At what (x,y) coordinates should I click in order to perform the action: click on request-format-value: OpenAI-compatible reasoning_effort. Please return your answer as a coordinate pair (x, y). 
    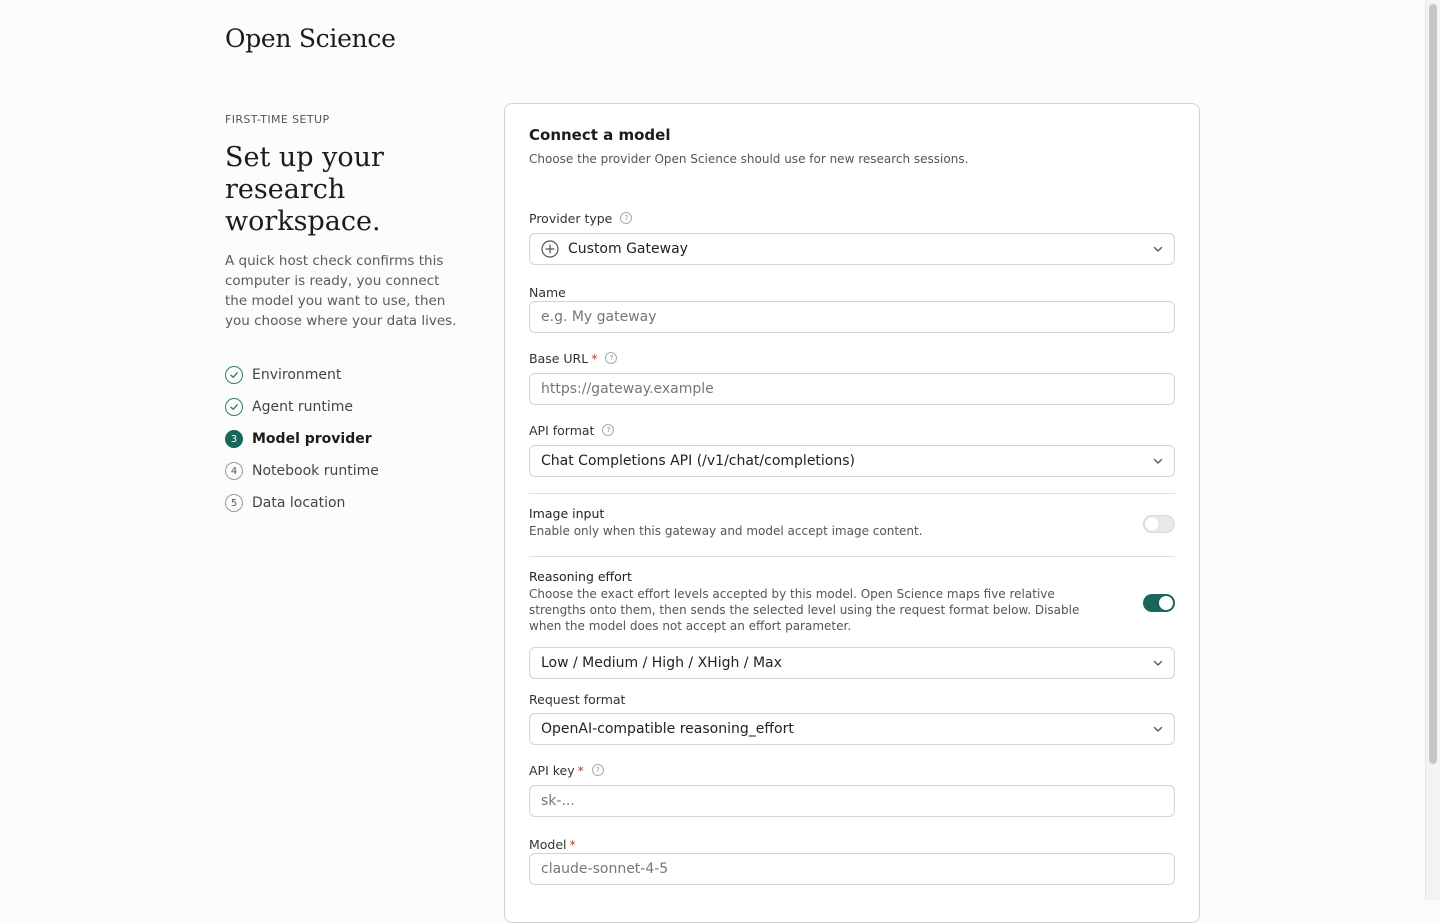
    Looking at the image, I should click on (667, 729).